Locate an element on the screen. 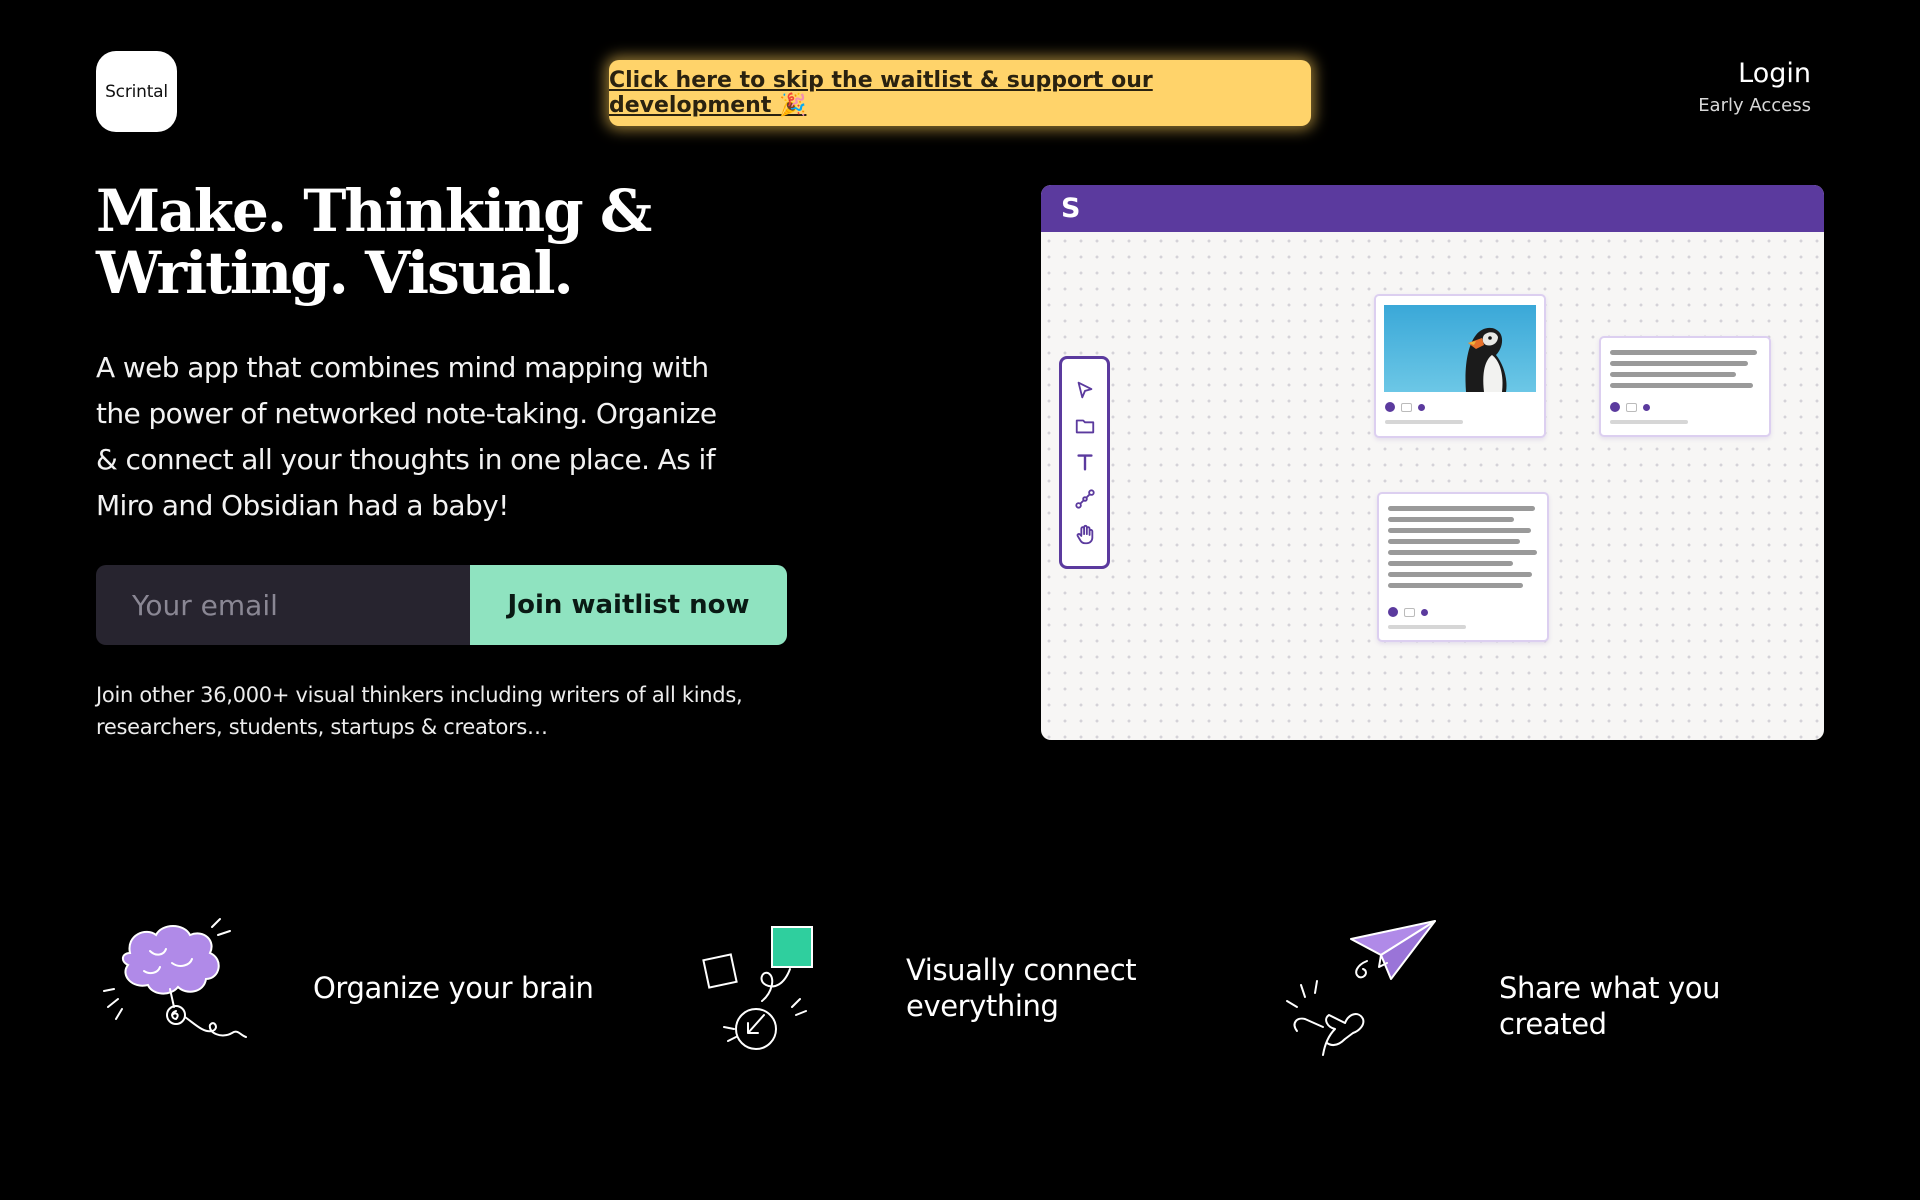 This screenshot has width=1920, height=1200. connect-shapes-illustration-icon is located at coordinates (770, 990).